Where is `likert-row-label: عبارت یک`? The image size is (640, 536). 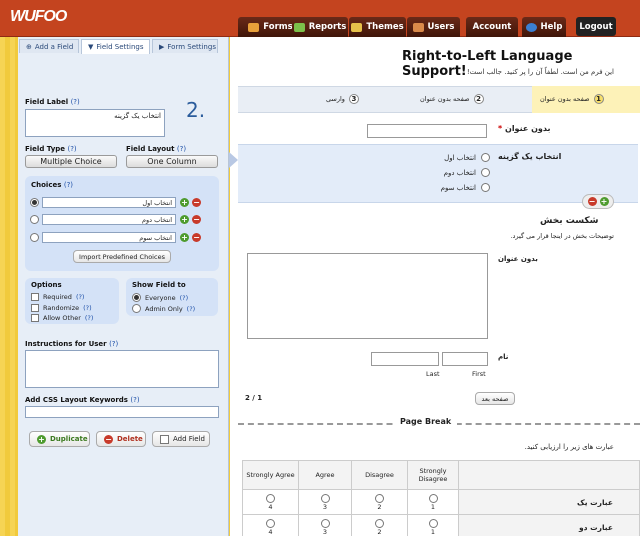
likert-row-label: عبارت یک is located at coordinates (549, 502).